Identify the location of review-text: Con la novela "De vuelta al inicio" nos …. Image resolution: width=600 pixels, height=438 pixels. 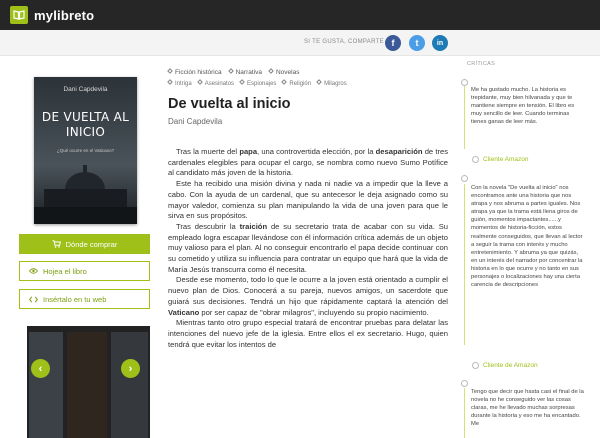
(527, 237).